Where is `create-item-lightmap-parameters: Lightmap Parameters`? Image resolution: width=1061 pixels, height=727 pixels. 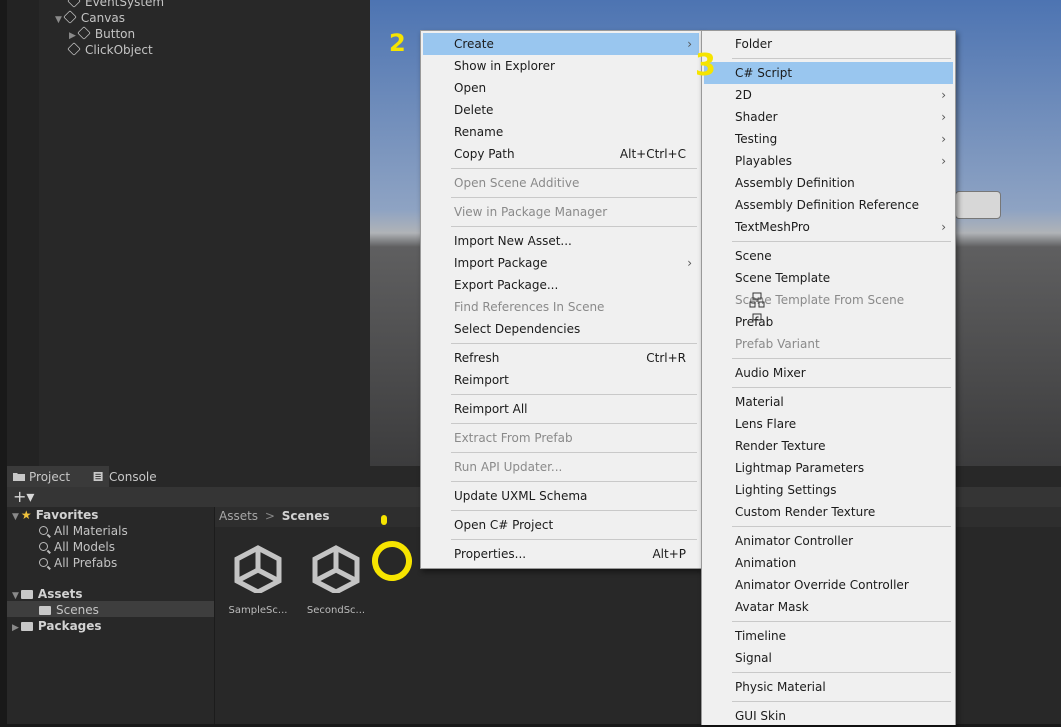 create-item-lightmap-parameters: Lightmap Parameters is located at coordinates (828, 468).